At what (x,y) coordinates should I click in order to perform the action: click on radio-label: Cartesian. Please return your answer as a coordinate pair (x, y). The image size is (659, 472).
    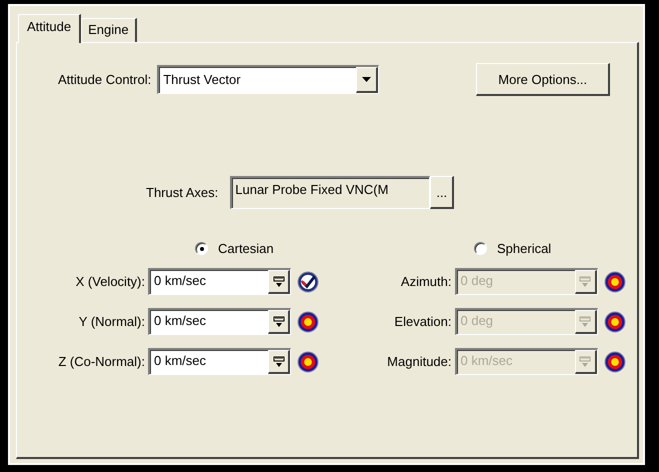
    Looking at the image, I should click on (246, 248).